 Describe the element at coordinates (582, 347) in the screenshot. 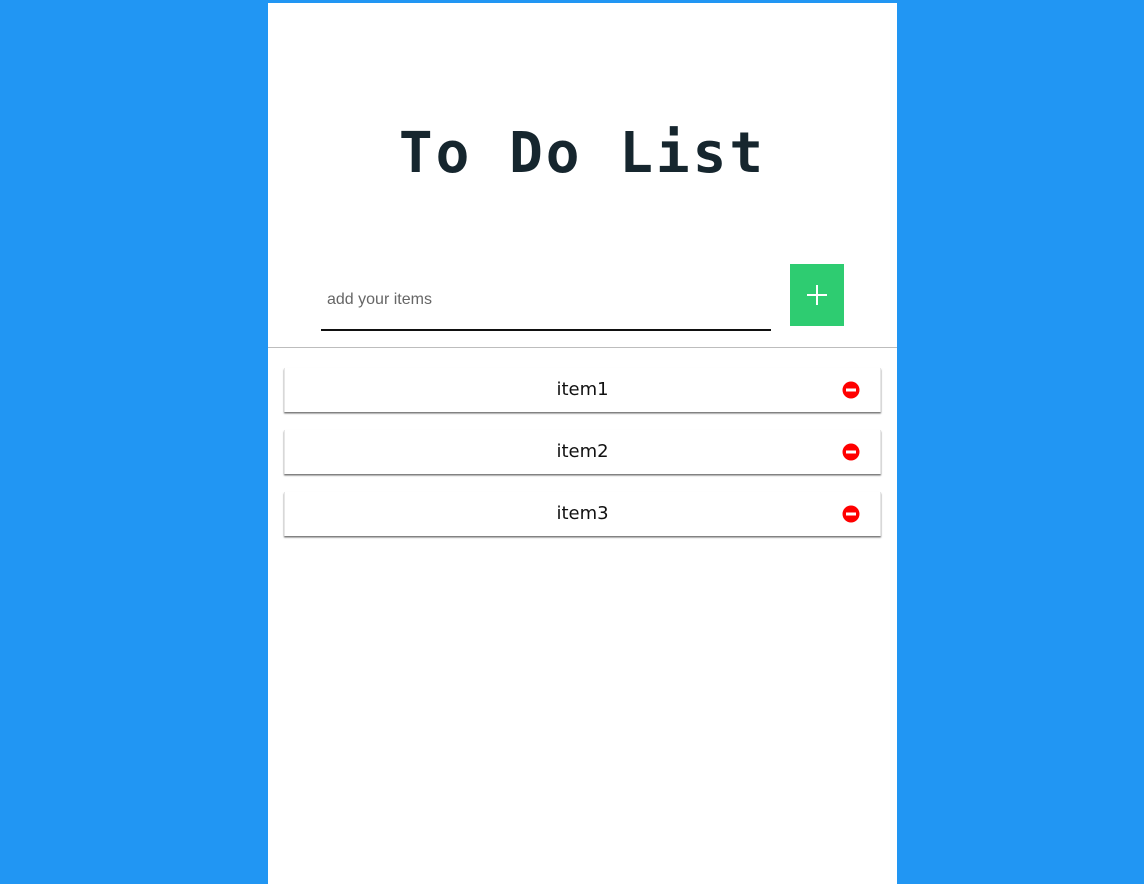

I see `divider` at that location.